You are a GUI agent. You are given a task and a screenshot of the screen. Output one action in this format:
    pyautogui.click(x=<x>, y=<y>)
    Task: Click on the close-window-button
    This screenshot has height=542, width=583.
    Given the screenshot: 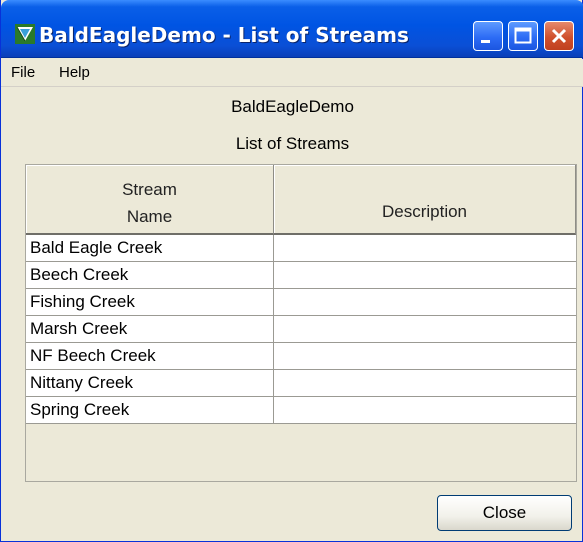 What is the action you would take?
    pyautogui.click(x=559, y=36)
    